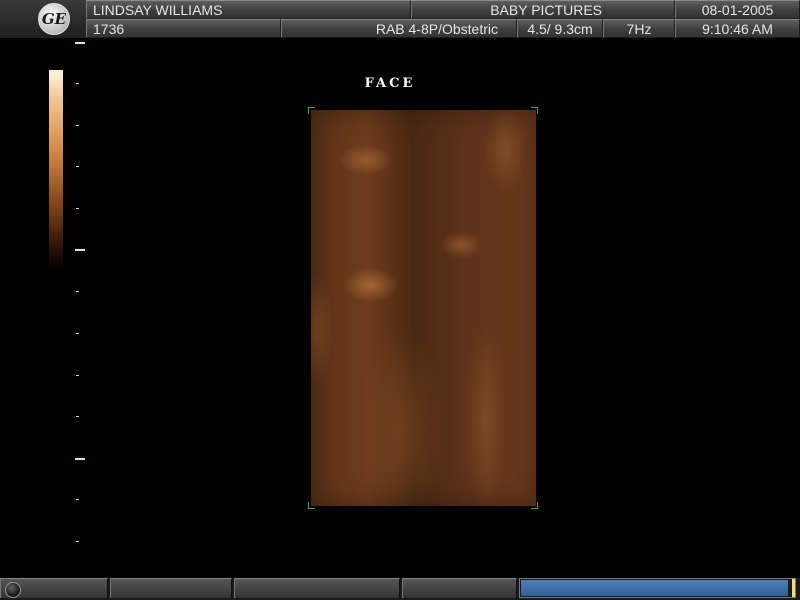 Image resolution: width=800 pixels, height=600 pixels. What do you see at coordinates (543, 9) in the screenshot?
I see `study-title: BABY PICTURES` at bounding box center [543, 9].